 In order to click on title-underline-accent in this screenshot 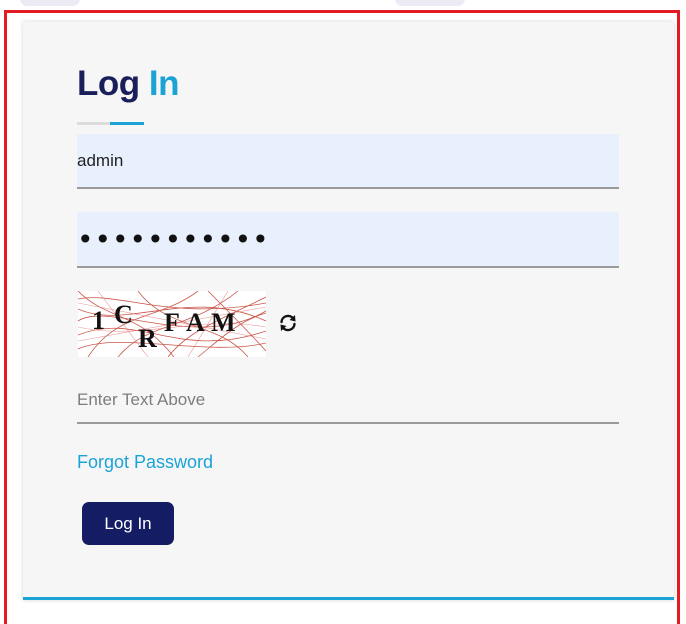, I will do `click(127, 123)`.